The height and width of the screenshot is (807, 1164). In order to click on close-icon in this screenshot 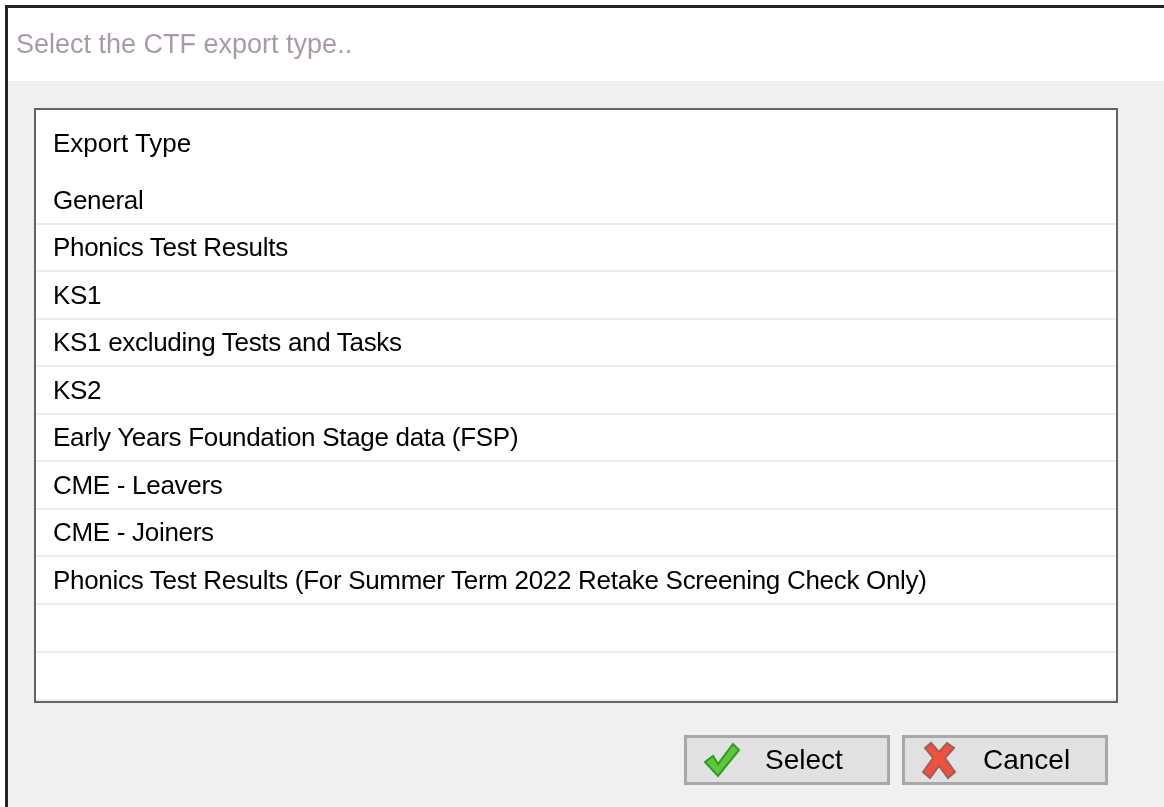, I will do `click(939, 760)`.